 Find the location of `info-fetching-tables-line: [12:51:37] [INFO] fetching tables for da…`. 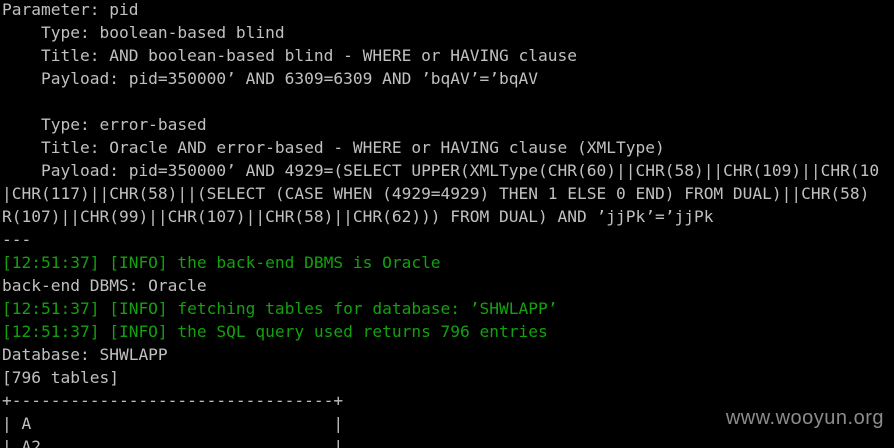

info-fetching-tables-line: [12:51:37] [INFO] fetching tables for da… is located at coordinates (280, 308).